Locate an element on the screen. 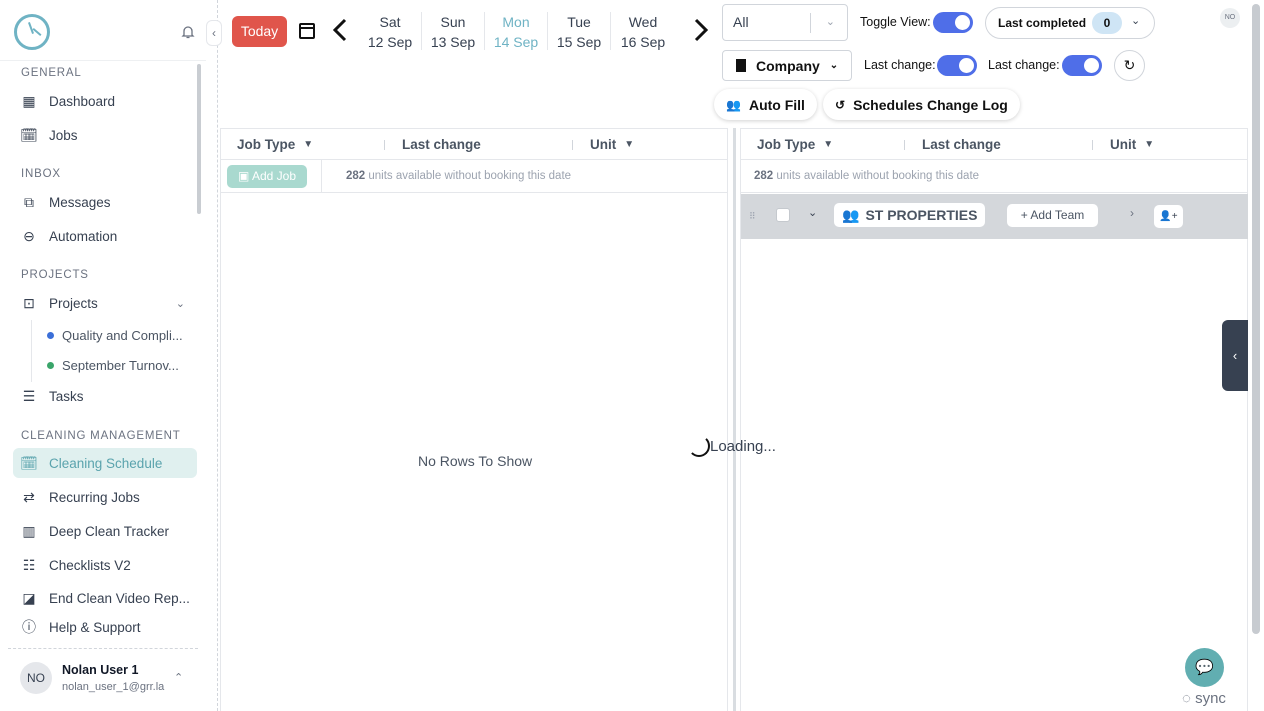 This screenshot has width=1264, height=711. team-name: ST PROPERTIES is located at coordinates (921, 215).